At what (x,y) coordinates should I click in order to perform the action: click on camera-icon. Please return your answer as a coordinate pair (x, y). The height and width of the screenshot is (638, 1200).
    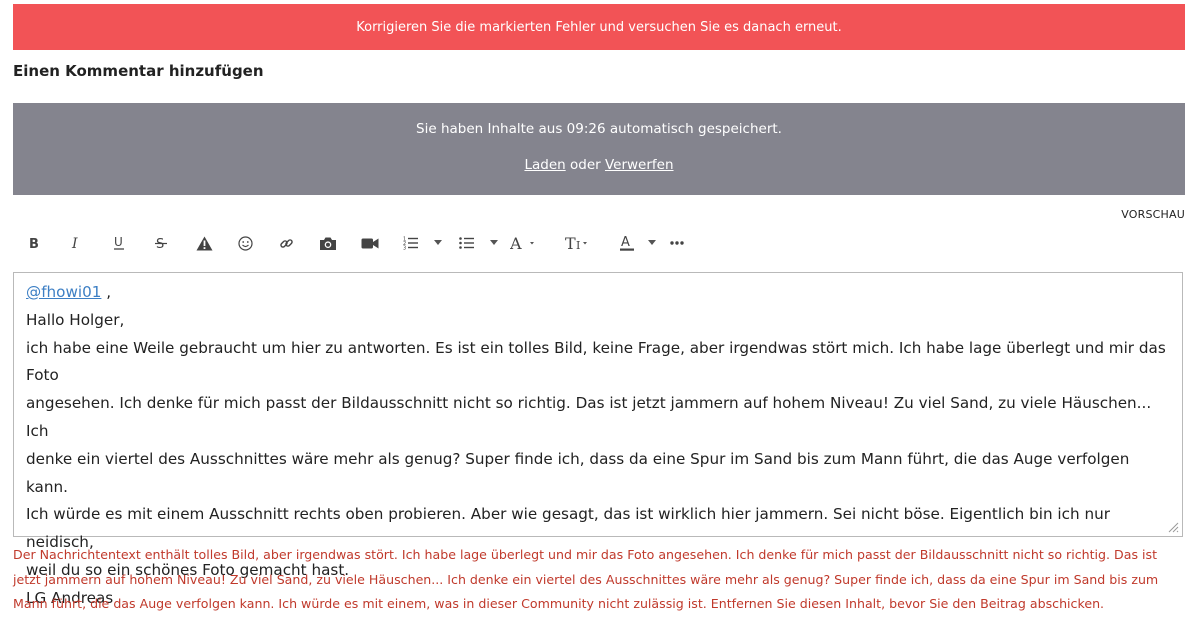
    Looking at the image, I should click on (328, 243).